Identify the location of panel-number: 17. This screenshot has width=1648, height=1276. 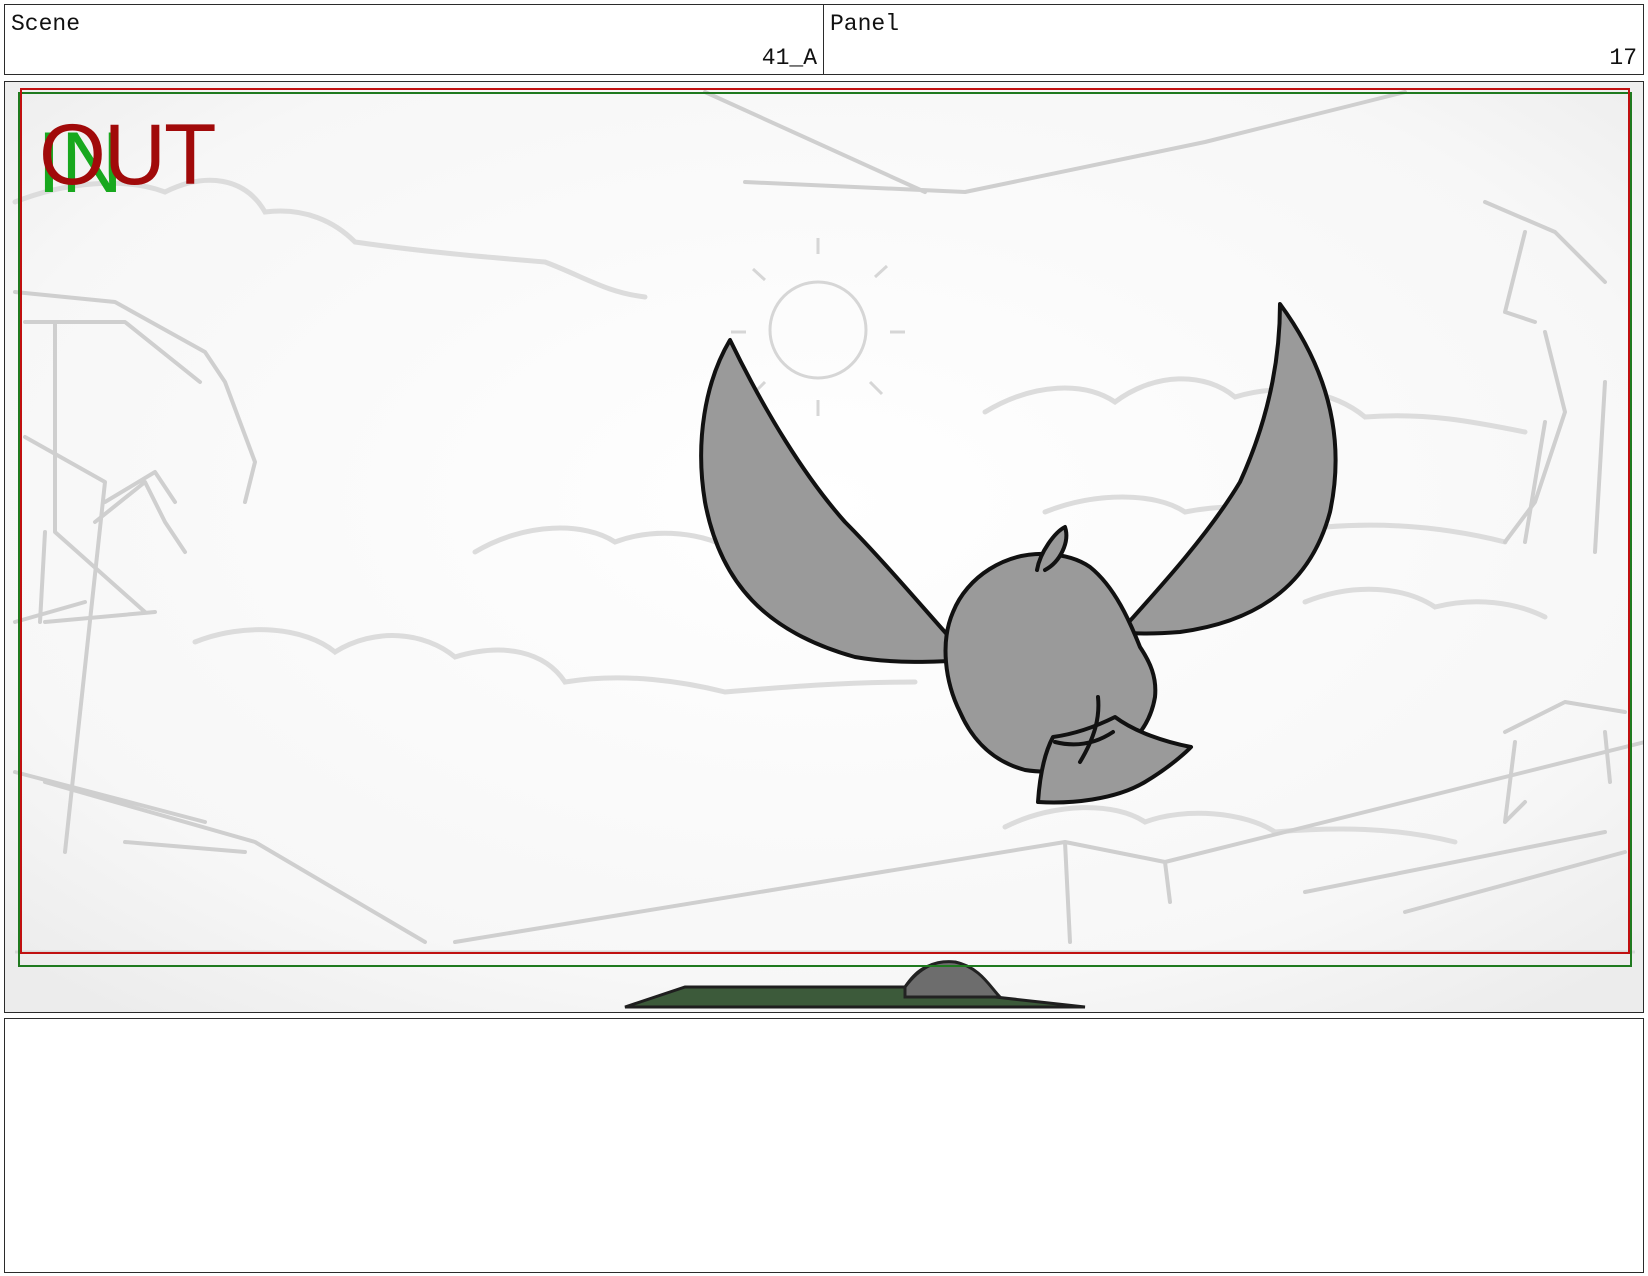
(1623, 58).